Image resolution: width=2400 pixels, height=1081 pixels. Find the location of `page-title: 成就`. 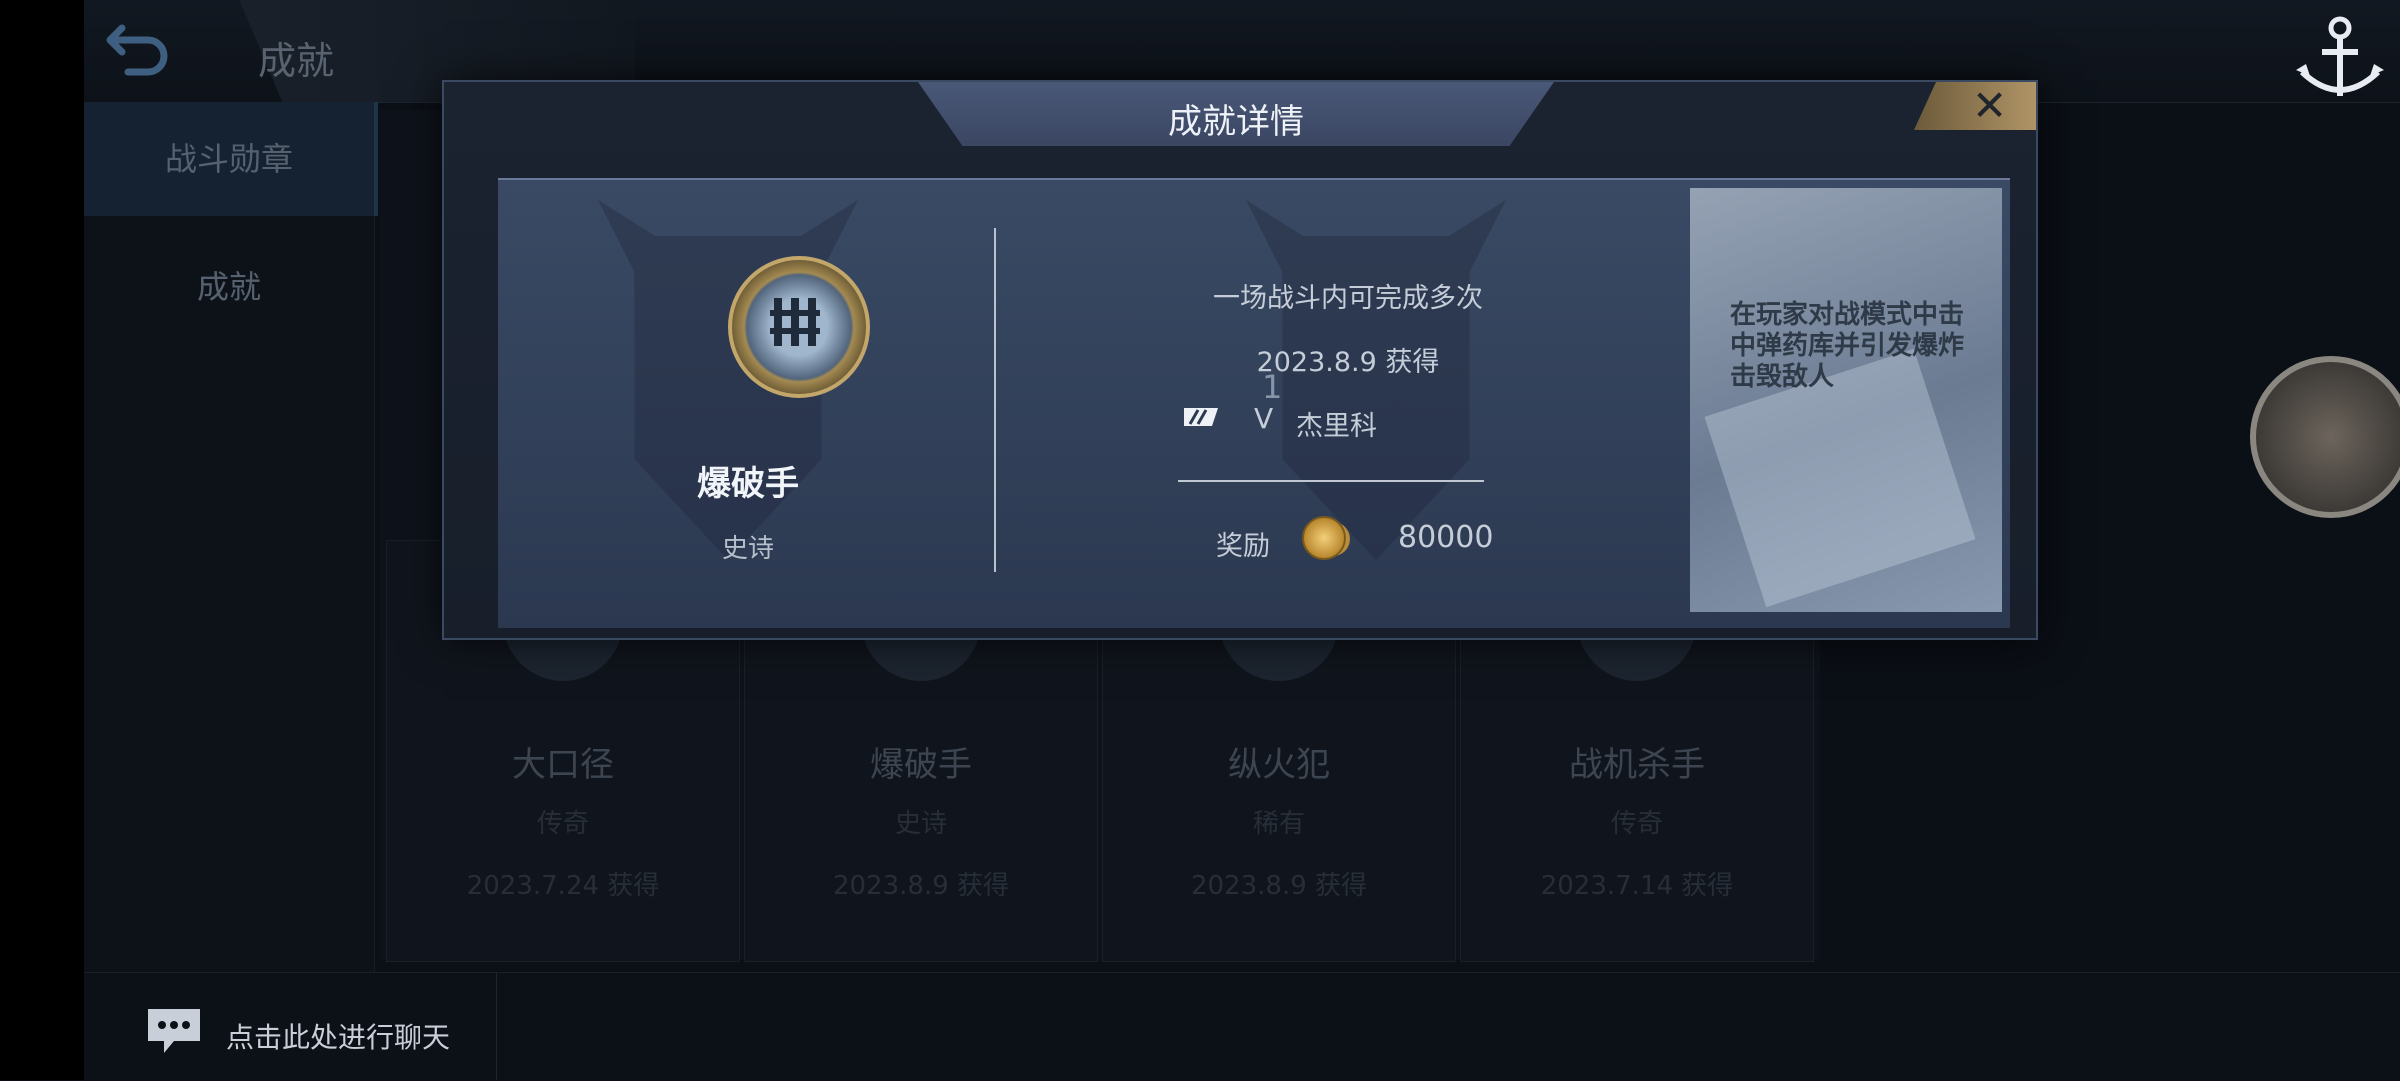

page-title: 成就 is located at coordinates (296, 61).